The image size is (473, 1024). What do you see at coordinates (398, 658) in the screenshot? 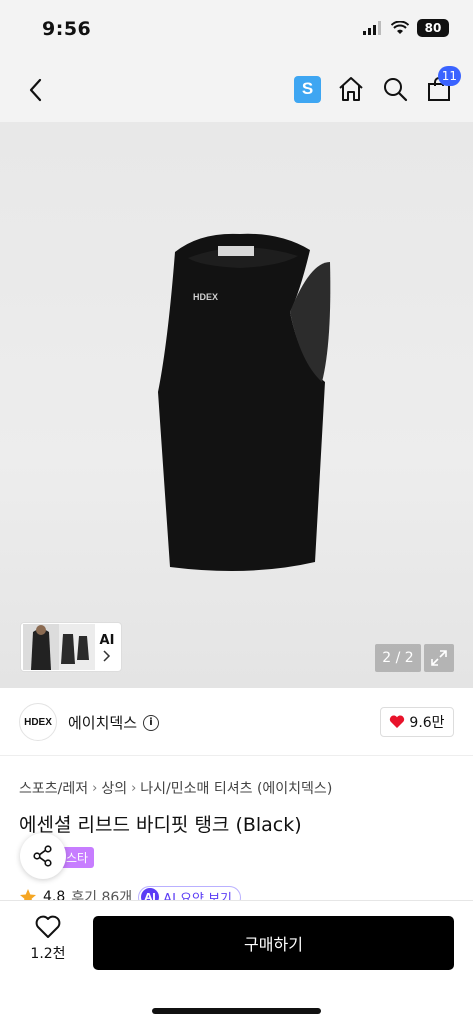
I see `gallery-page-counter: 2 / 2` at bounding box center [398, 658].